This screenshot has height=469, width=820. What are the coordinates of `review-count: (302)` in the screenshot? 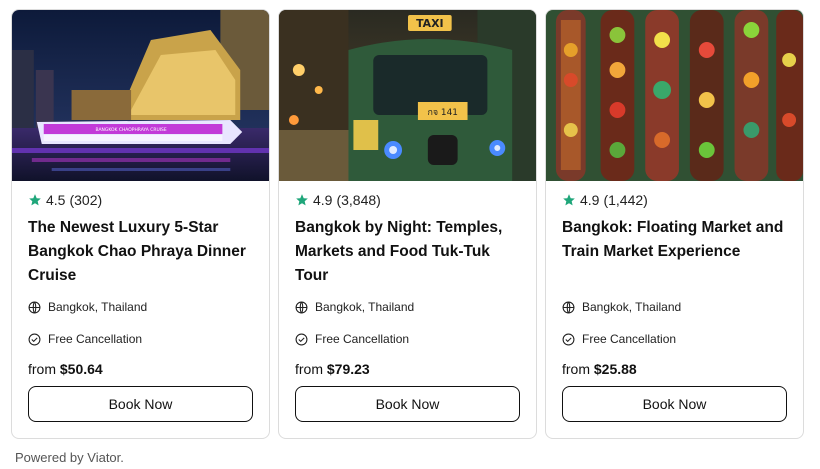 It's located at (86, 200).